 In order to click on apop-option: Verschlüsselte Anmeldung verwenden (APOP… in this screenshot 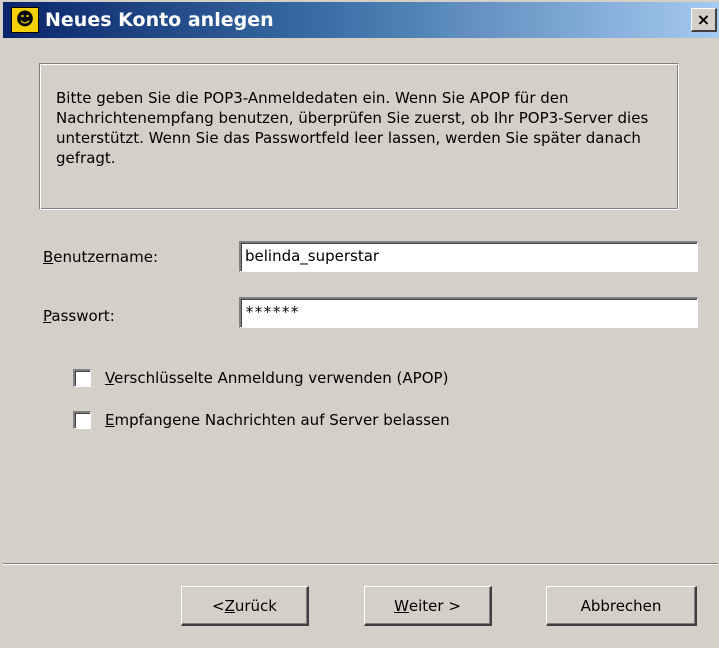, I will do `click(260, 378)`.